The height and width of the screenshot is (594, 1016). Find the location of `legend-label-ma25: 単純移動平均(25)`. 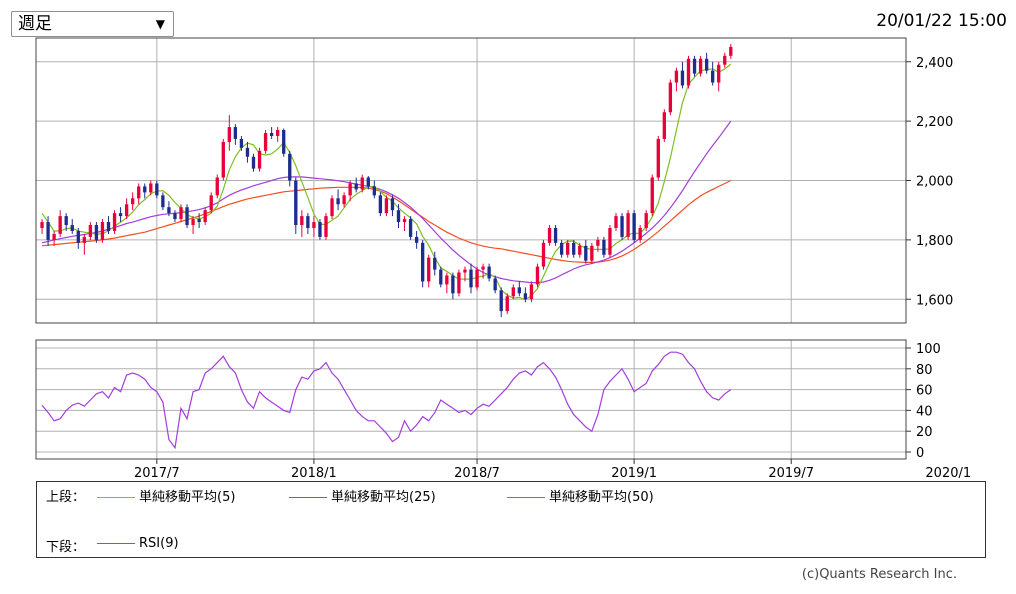

legend-label-ma25: 単純移動平均(25) is located at coordinates (383, 497).